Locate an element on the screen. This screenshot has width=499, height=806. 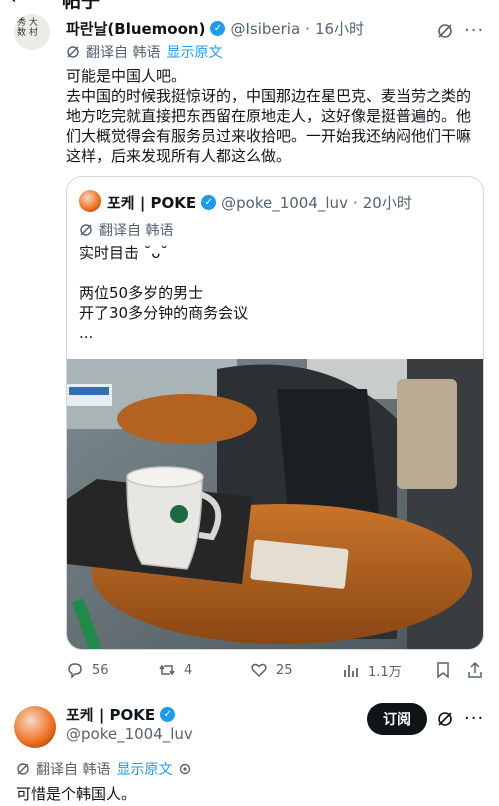
reply-avatar is located at coordinates (35, 727).